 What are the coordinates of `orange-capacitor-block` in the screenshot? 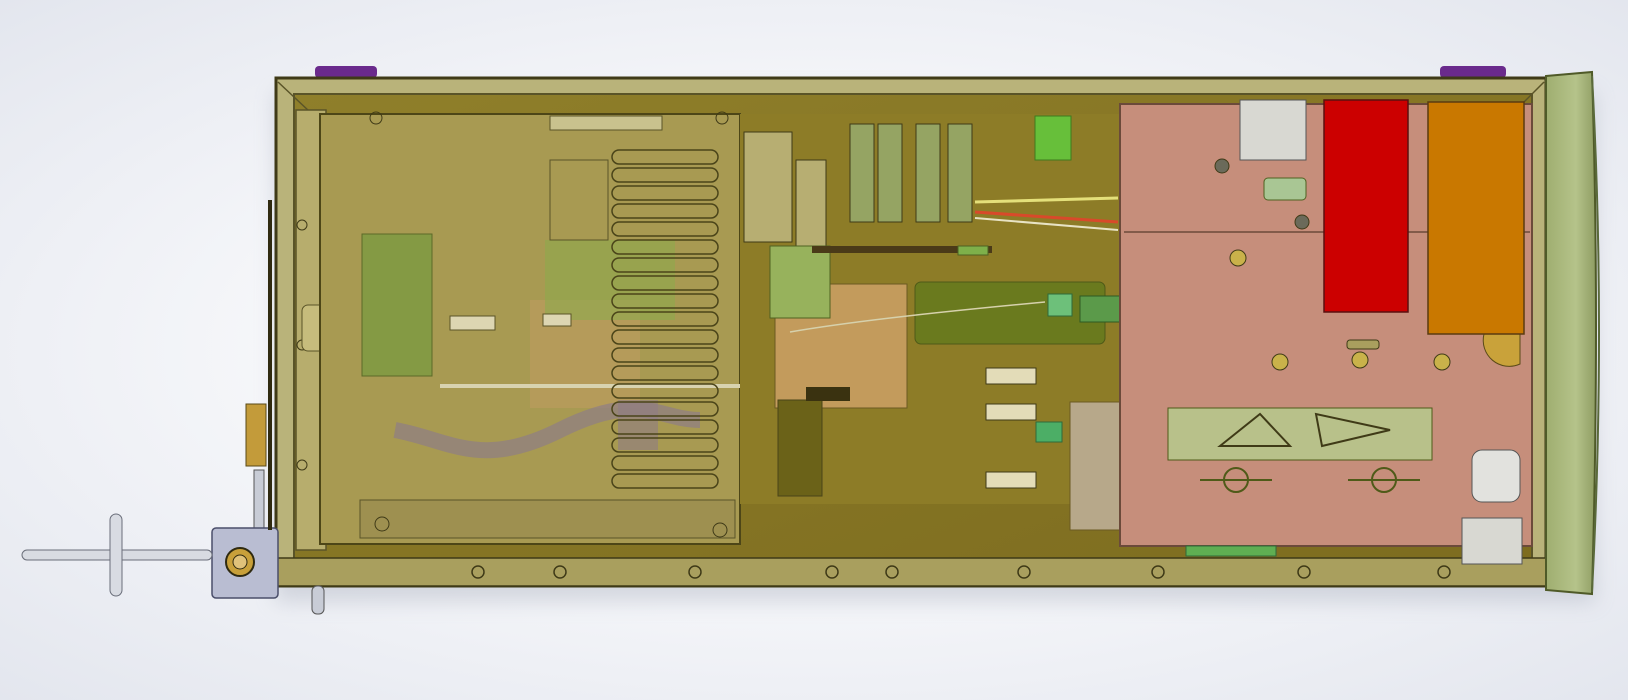 It's located at (1476, 218).